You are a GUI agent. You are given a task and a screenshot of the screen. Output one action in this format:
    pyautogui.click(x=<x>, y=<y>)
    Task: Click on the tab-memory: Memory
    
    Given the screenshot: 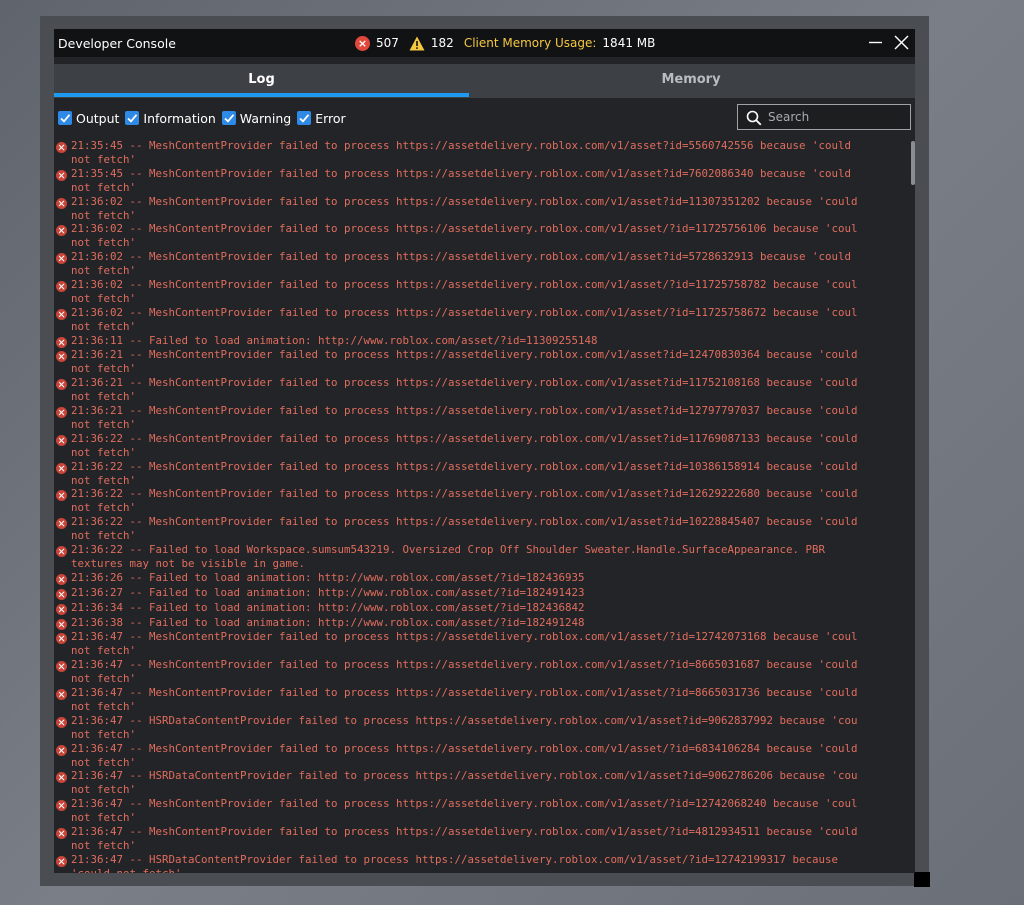 What is the action you would take?
    pyautogui.click(x=691, y=81)
    